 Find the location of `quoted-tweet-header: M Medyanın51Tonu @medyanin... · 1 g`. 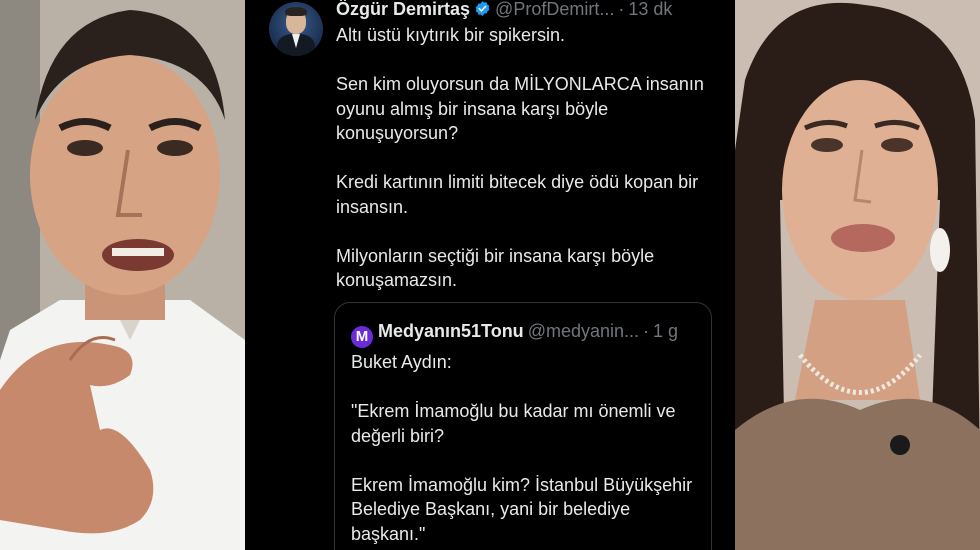

quoted-tweet-header: M Medyanın51Tonu @medyanin... · 1 g is located at coordinates (514, 334).